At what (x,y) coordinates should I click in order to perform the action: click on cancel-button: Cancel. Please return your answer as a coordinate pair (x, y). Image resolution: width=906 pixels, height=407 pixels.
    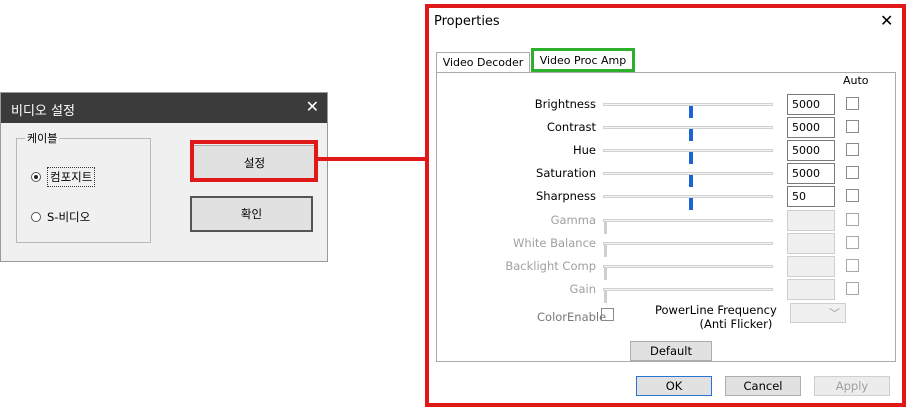
    Looking at the image, I should click on (763, 386).